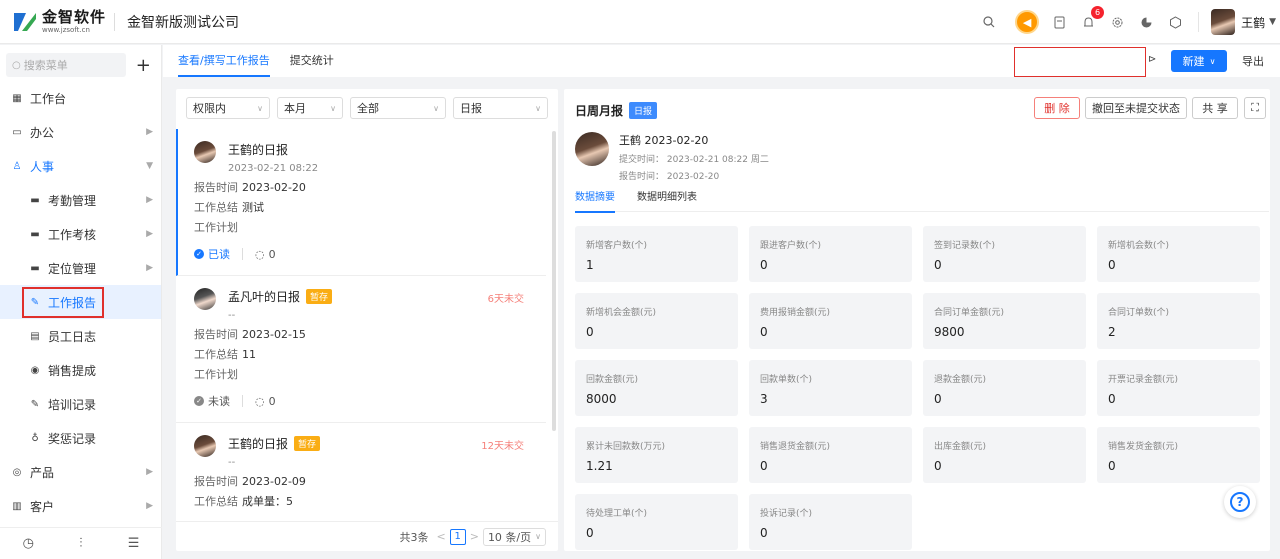 This screenshot has height=559, width=1280. Describe the element at coordinates (960, 447) in the screenshot. I see `stat-label: 出库金额(元)` at that location.